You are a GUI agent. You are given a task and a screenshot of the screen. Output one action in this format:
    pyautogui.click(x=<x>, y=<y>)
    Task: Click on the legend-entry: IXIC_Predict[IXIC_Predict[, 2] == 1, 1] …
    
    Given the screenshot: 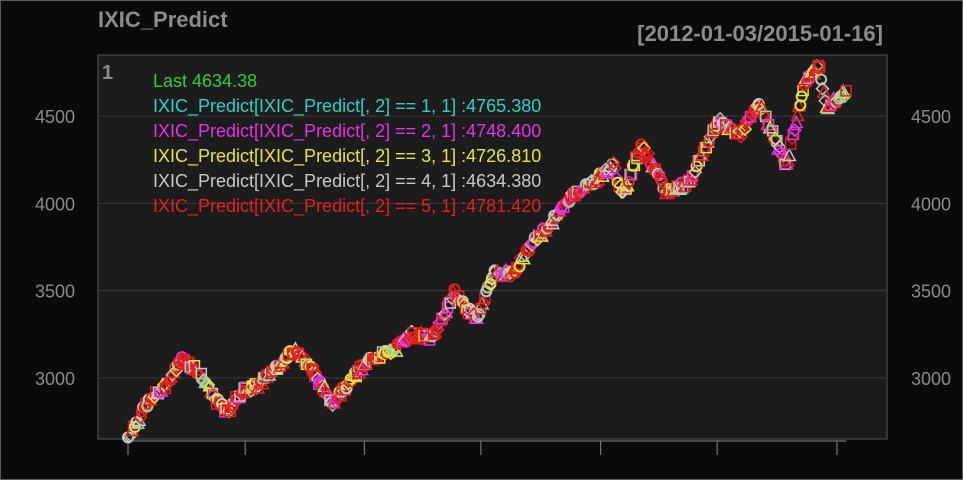 What is the action you would take?
    pyautogui.click(x=347, y=106)
    